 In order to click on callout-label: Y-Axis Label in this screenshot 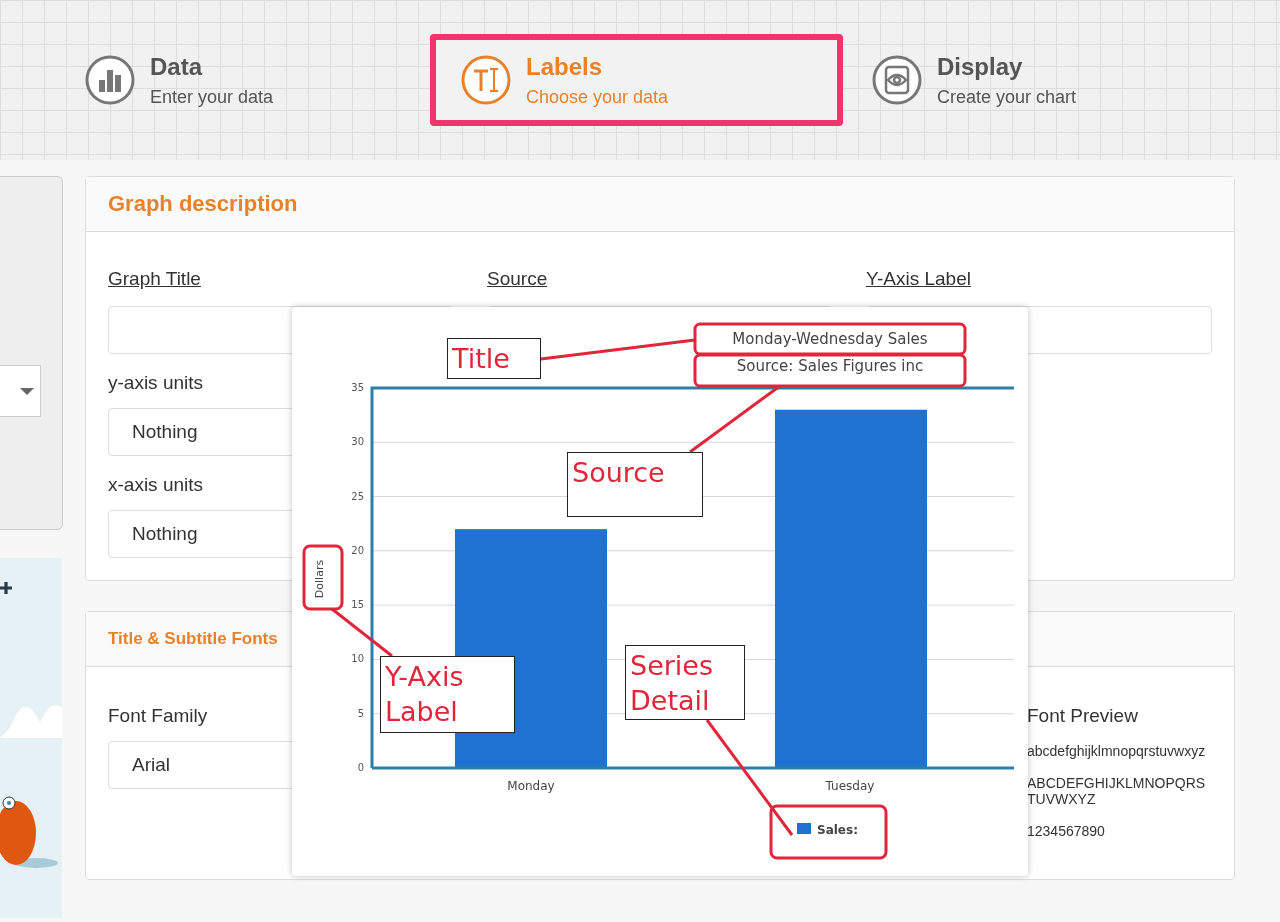, I will do `click(447, 694)`.